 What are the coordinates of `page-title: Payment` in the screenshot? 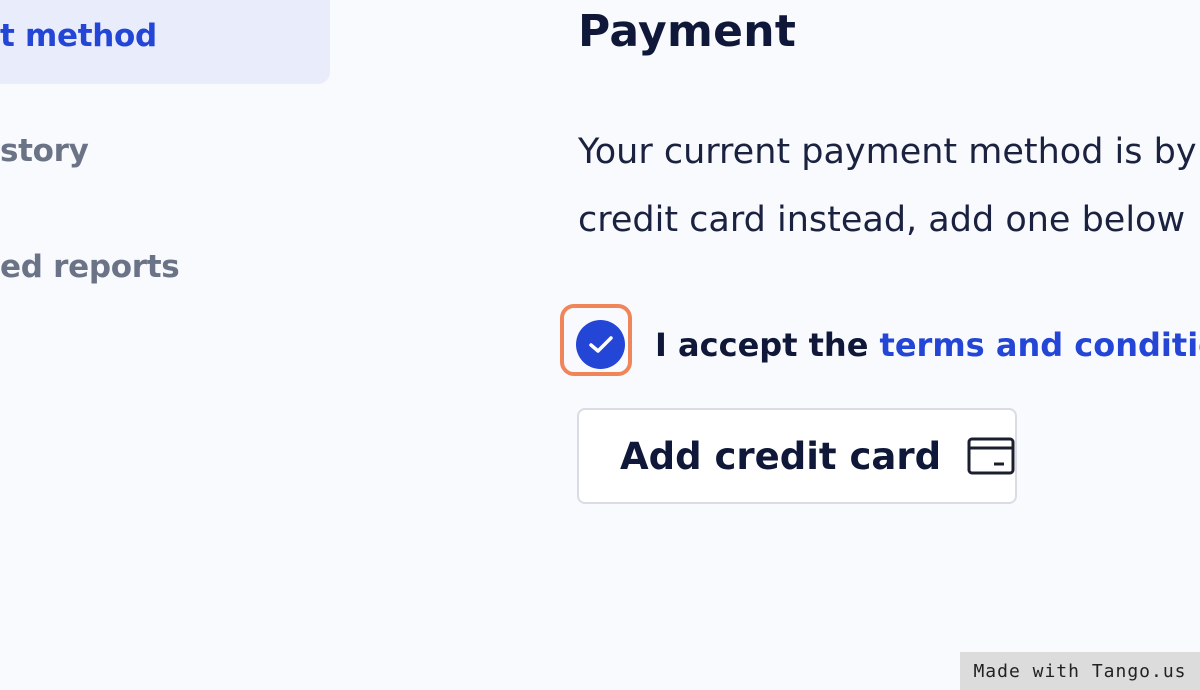 It's located at (687, 31).